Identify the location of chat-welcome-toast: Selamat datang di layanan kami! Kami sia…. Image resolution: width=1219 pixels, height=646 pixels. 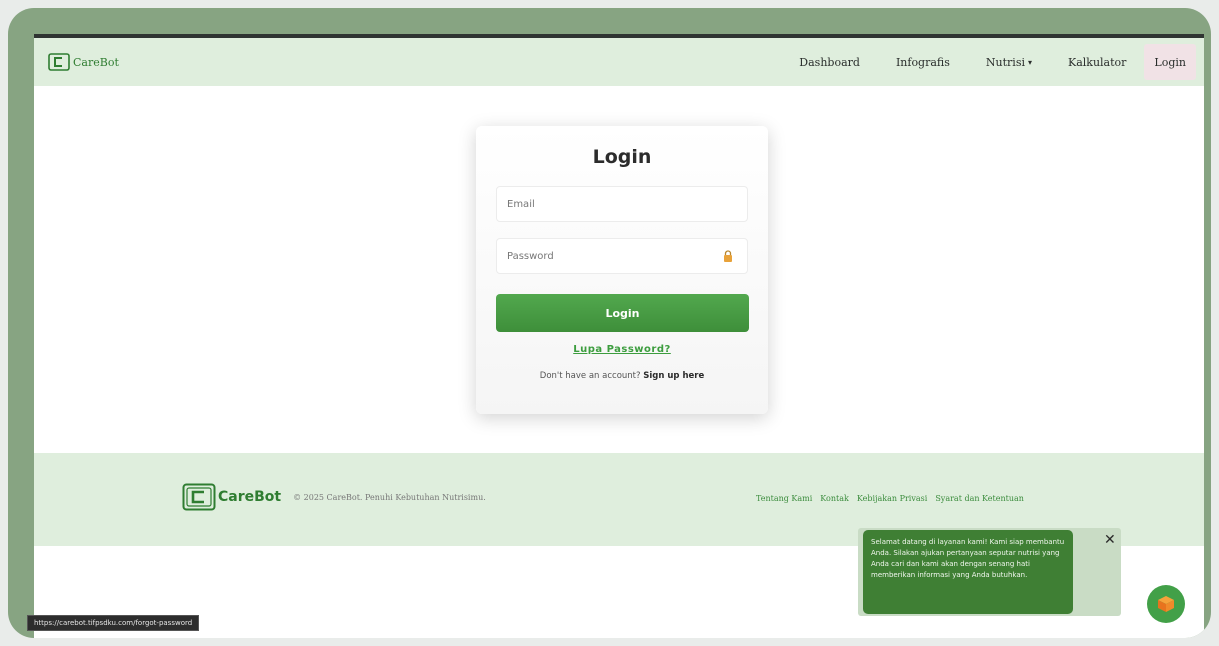
(989, 572).